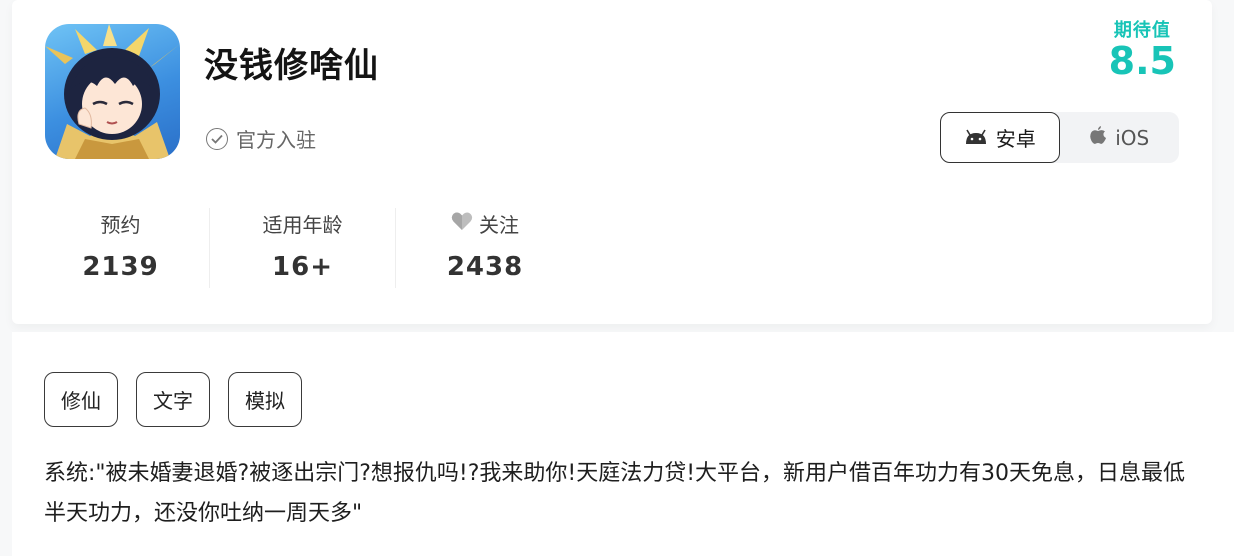 Image resolution: width=1234 pixels, height=556 pixels. Describe the element at coordinates (1015, 139) in the screenshot. I see `platform-label: 安卓` at that location.